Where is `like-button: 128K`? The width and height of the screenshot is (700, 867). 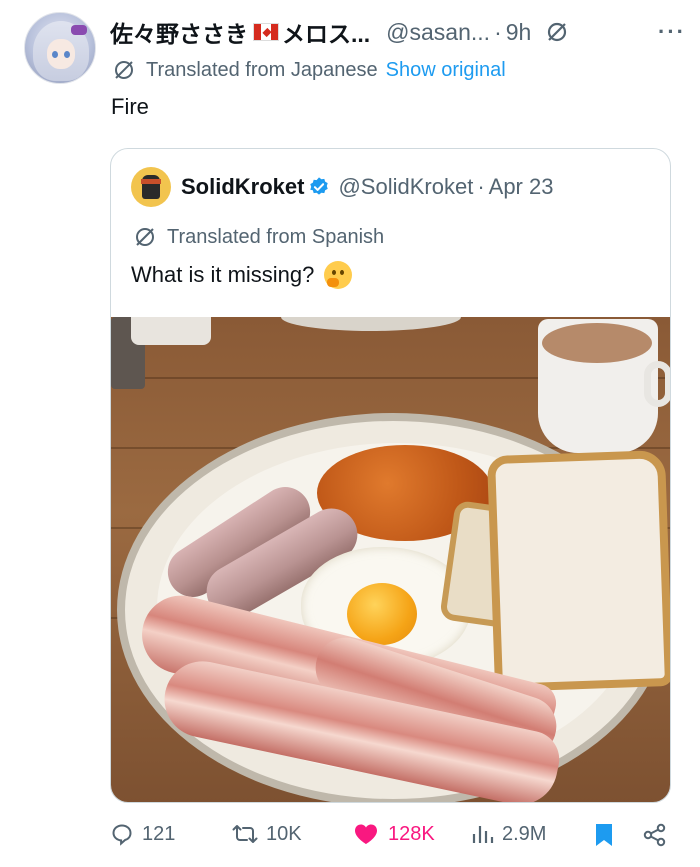 like-button: 128K is located at coordinates (393, 834).